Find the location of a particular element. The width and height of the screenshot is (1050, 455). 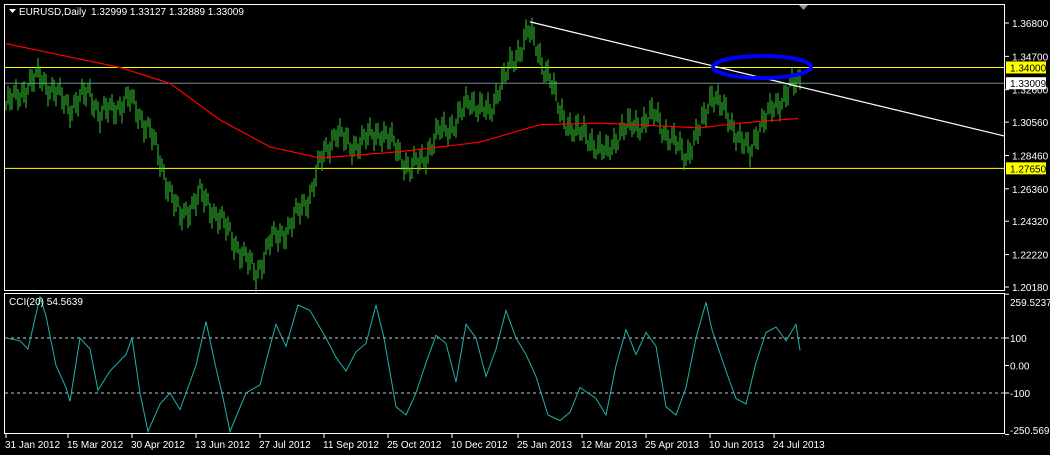

time-axis-label: 27 Jul 2012 is located at coordinates (285, 445).